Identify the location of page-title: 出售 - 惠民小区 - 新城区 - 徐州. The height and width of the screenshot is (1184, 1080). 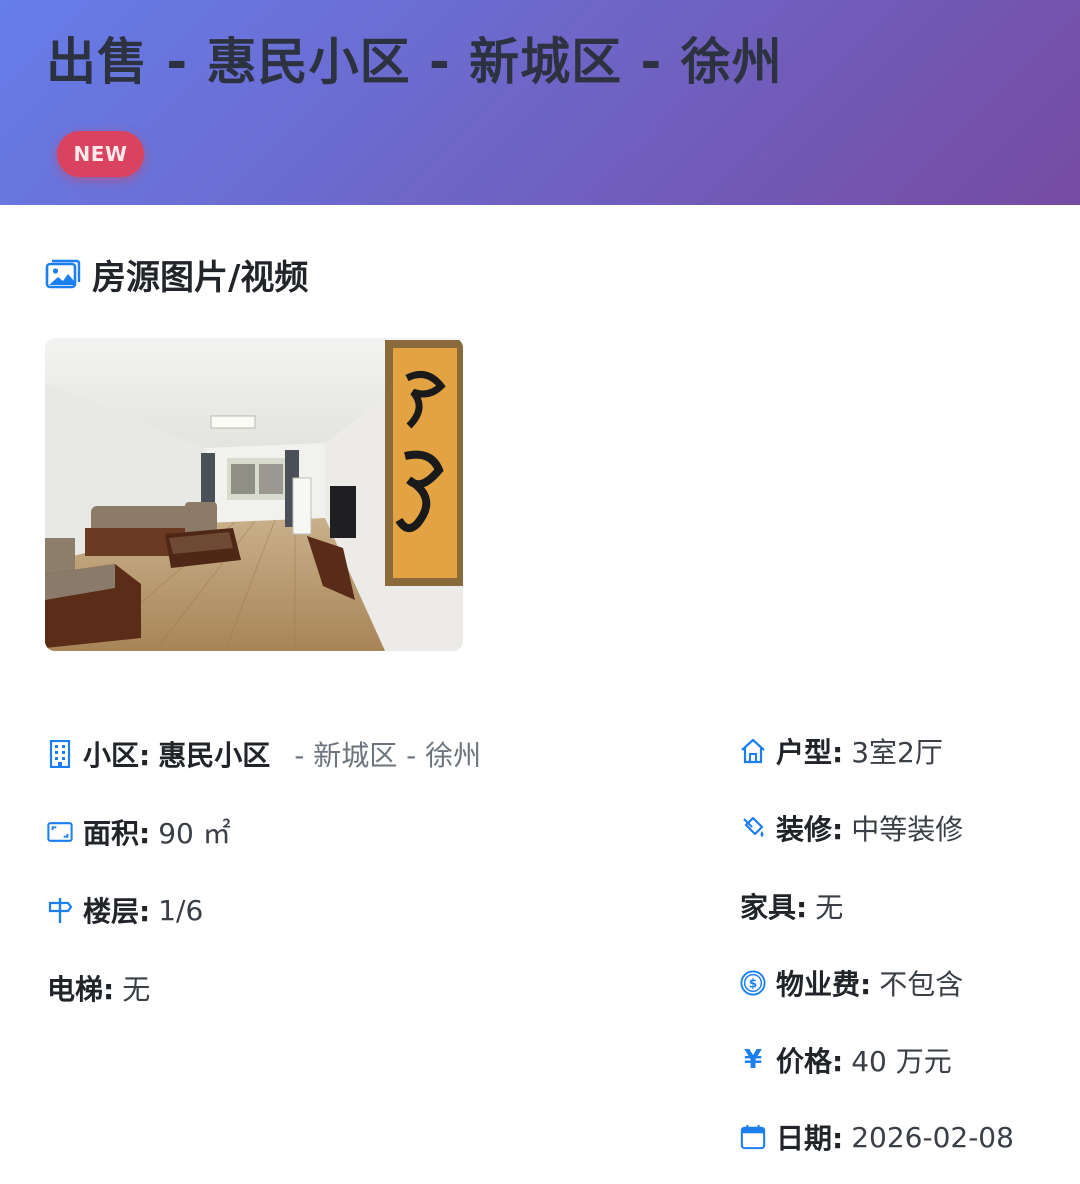
(414, 62).